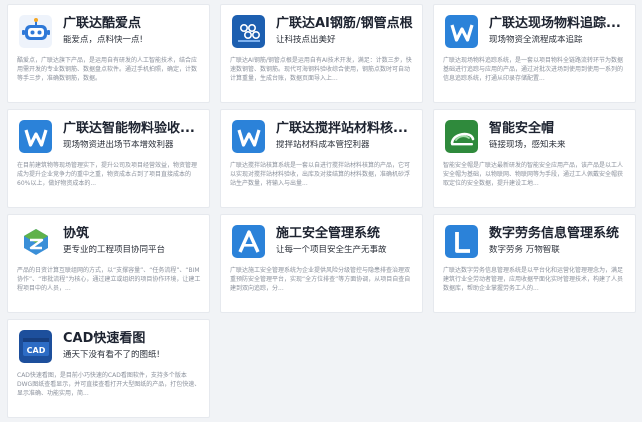 This screenshot has width=642, height=422. I want to click on cad-icon: CAD, so click(35, 346).